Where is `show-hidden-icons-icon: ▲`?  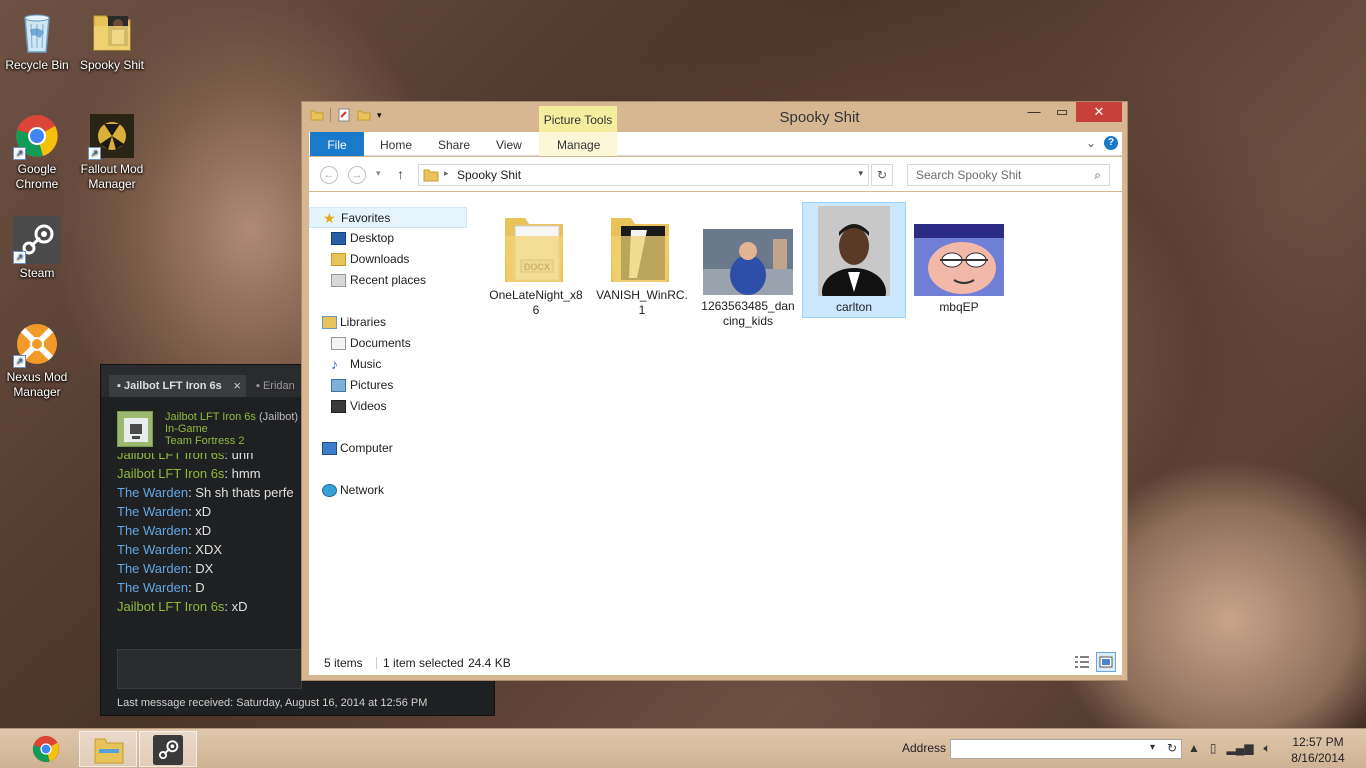 show-hidden-icons-icon: ▲ is located at coordinates (1194, 748).